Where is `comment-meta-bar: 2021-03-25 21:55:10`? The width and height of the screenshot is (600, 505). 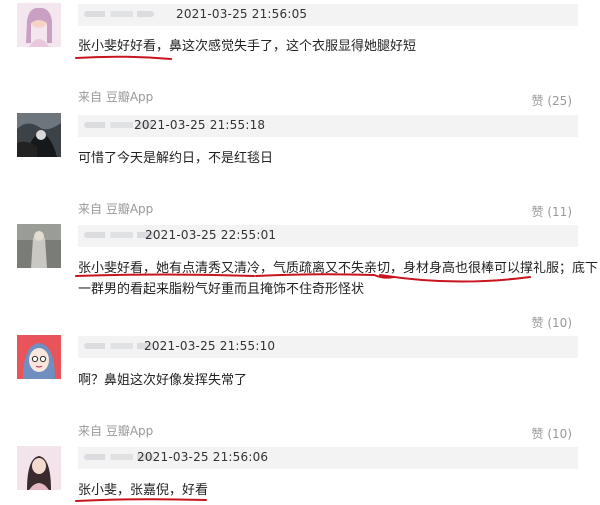
comment-meta-bar: 2021-03-25 21:55:10 is located at coordinates (328, 347).